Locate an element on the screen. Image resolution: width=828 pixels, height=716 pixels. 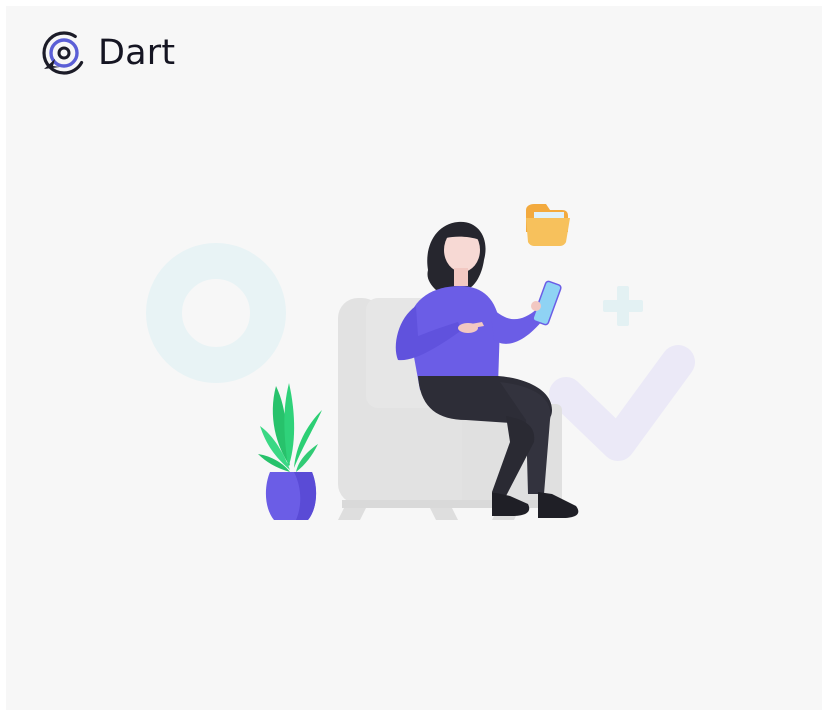
decorative-ring-shape is located at coordinates (216, 313).